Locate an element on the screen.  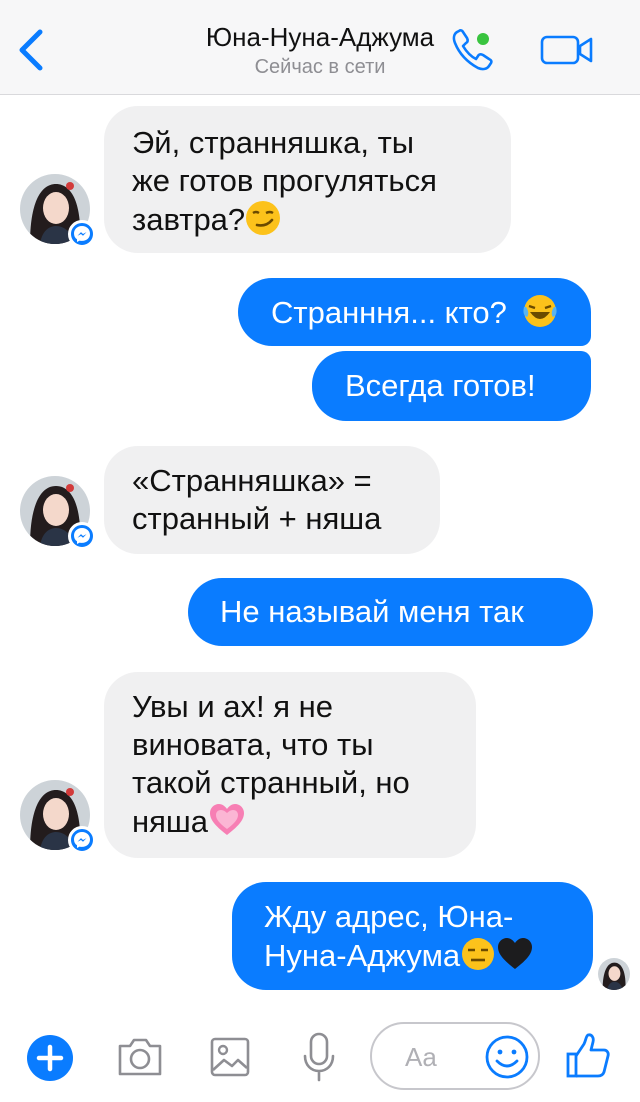
message-line: виновата, что ты is located at coordinates (253, 744).